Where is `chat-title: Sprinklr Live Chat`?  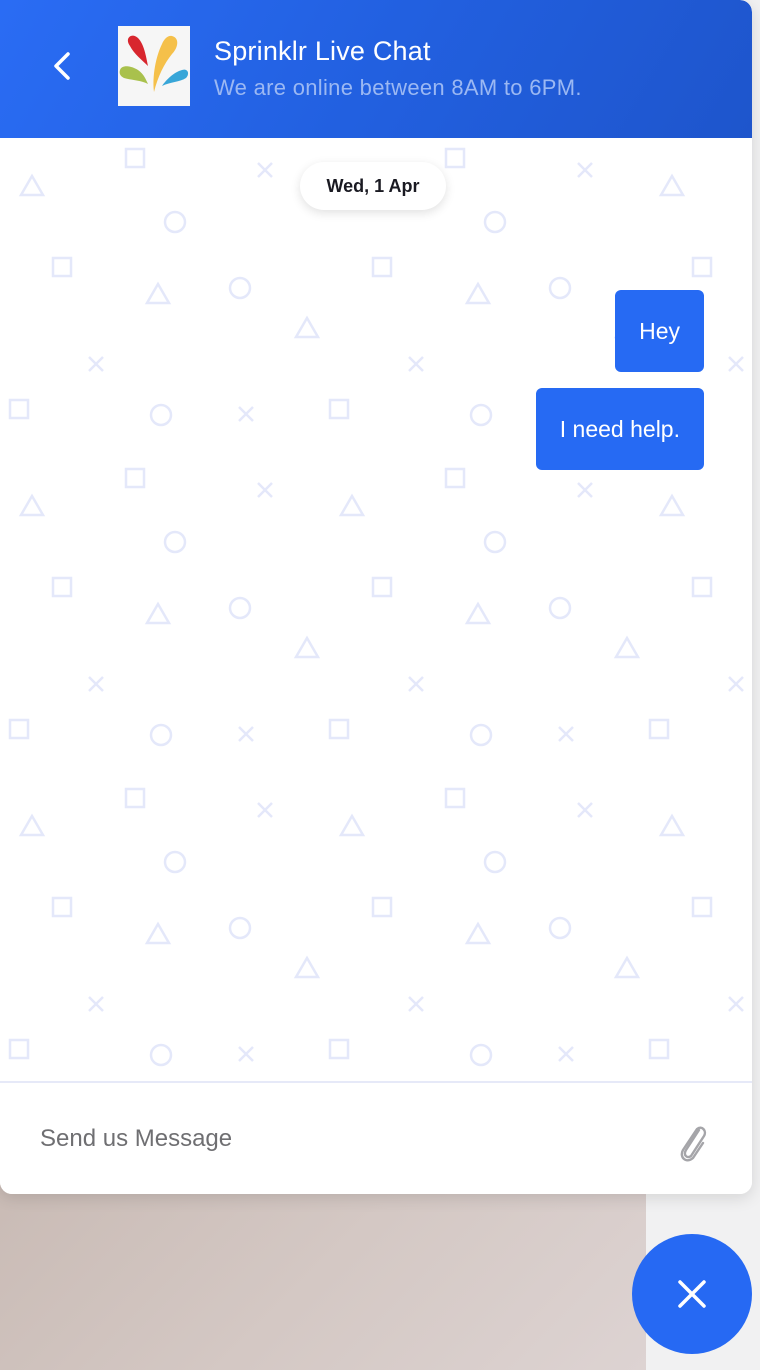
chat-title: Sprinklr Live Chat is located at coordinates (322, 51).